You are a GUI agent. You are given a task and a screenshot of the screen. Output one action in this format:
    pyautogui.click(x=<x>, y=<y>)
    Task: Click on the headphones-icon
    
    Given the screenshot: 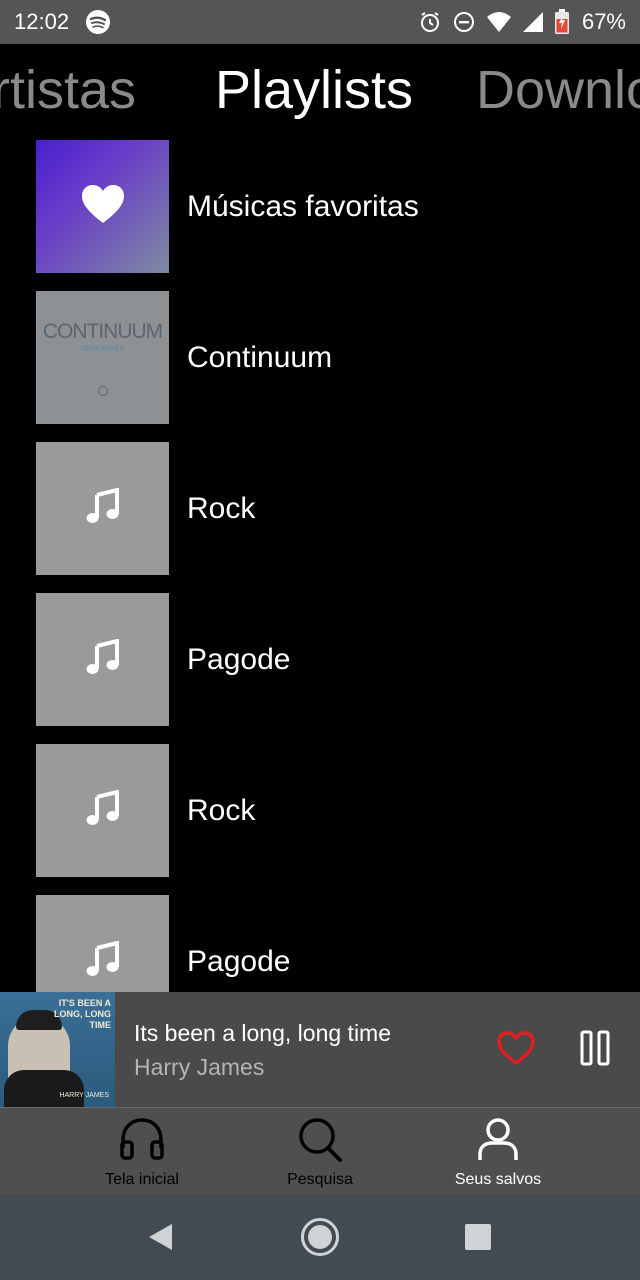 What is the action you would take?
    pyautogui.click(x=142, y=1137)
    